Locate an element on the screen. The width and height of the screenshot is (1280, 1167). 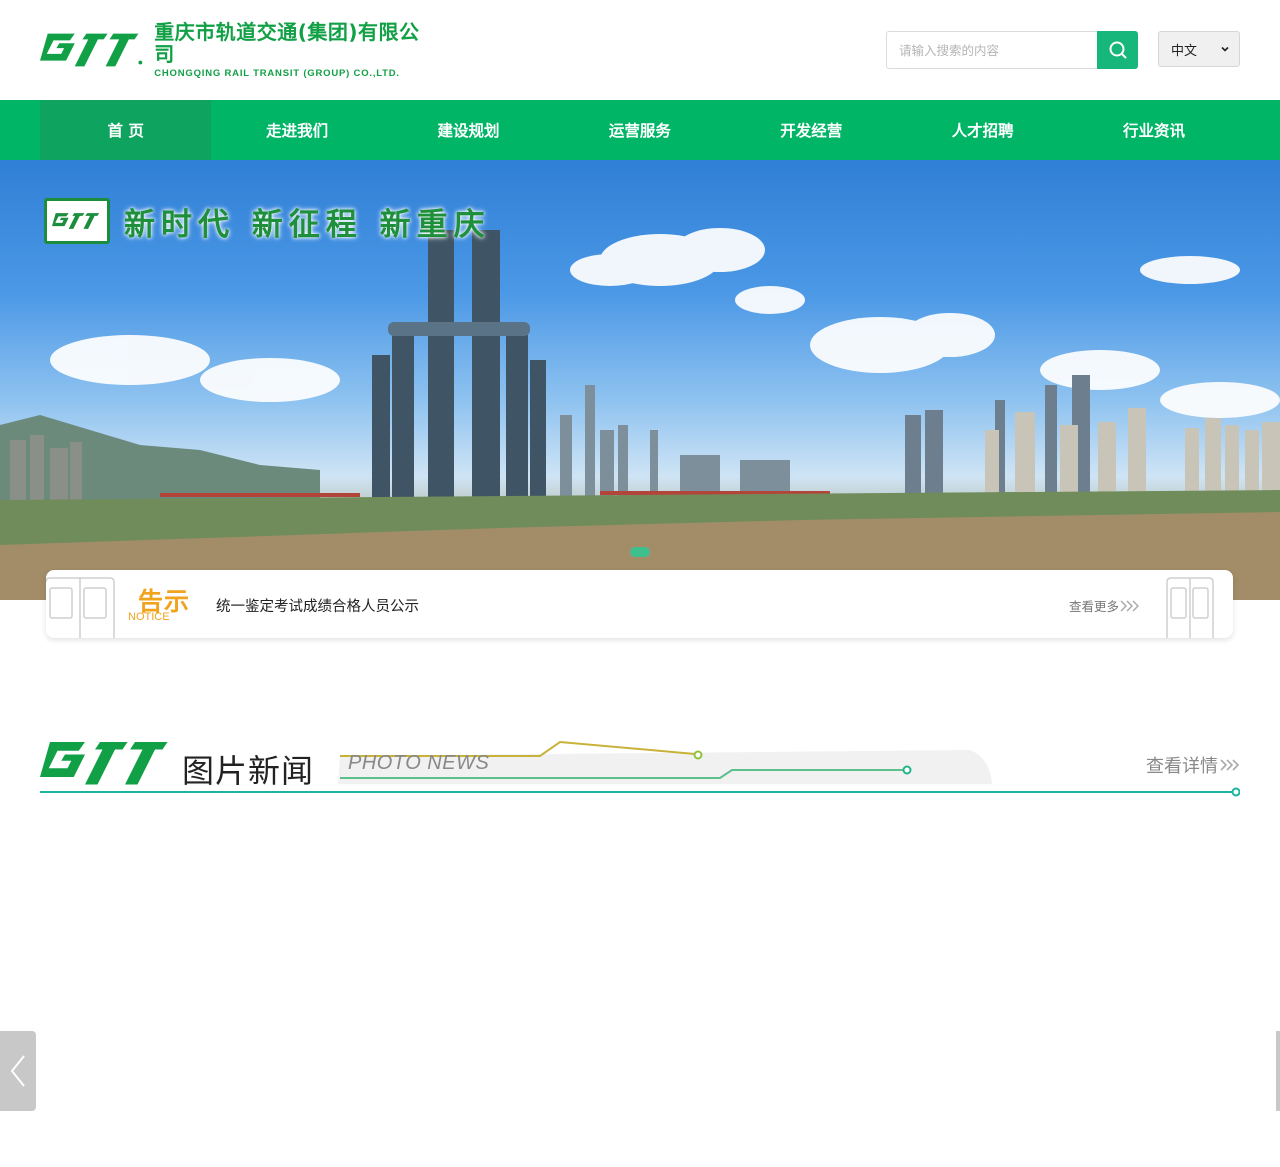
chevron-down-icon is located at coordinates (1225, 49).